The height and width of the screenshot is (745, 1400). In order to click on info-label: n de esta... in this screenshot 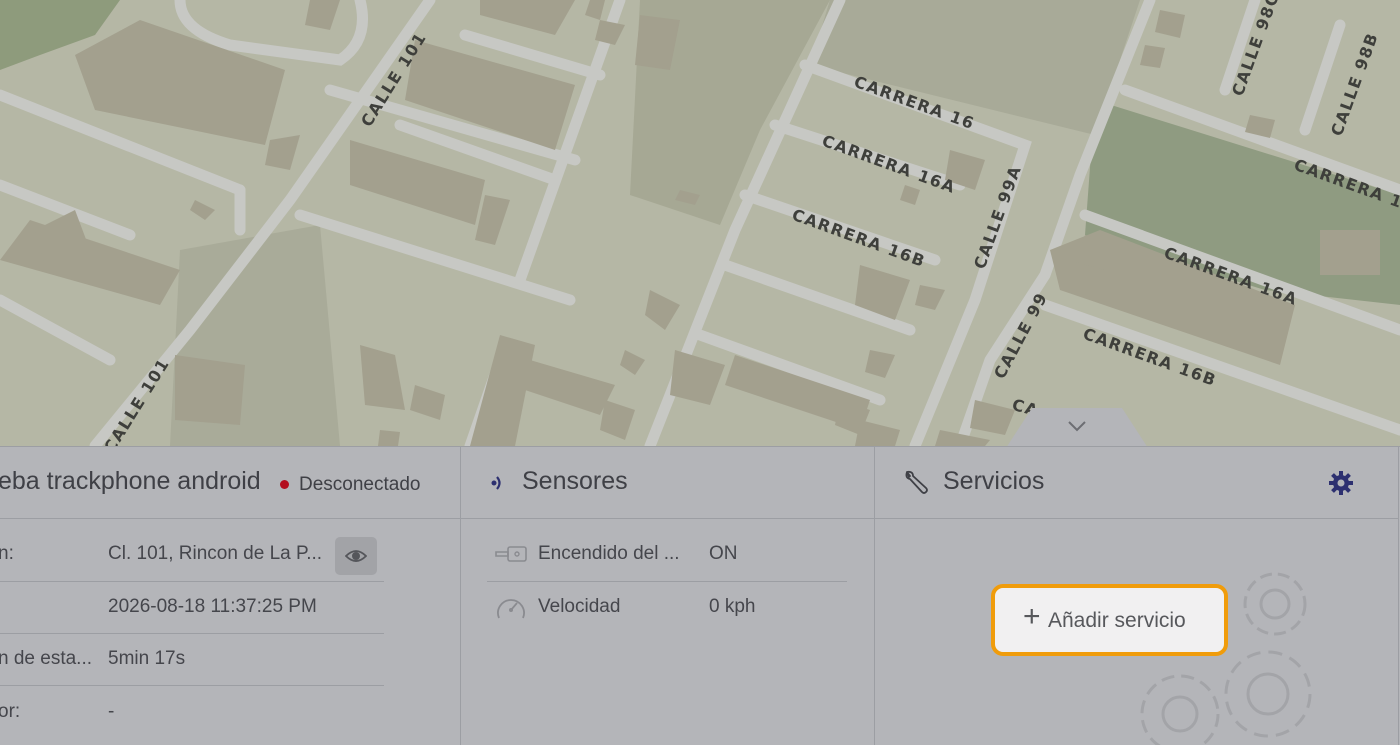, I will do `click(46, 658)`.